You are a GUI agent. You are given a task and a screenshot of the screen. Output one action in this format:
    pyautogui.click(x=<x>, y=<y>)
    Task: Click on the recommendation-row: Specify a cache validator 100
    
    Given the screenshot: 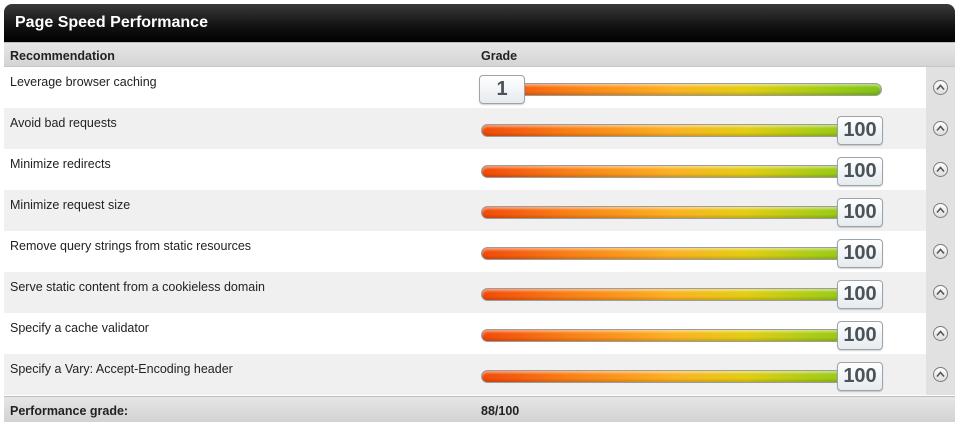 What is the action you would take?
    pyautogui.click(x=479, y=333)
    